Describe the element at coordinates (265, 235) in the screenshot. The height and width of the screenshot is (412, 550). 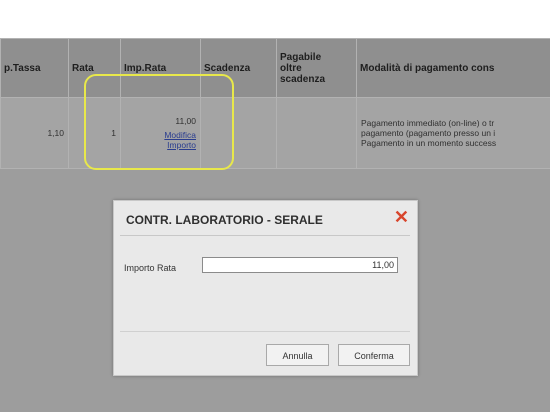
I see `dialog-title-divider` at that location.